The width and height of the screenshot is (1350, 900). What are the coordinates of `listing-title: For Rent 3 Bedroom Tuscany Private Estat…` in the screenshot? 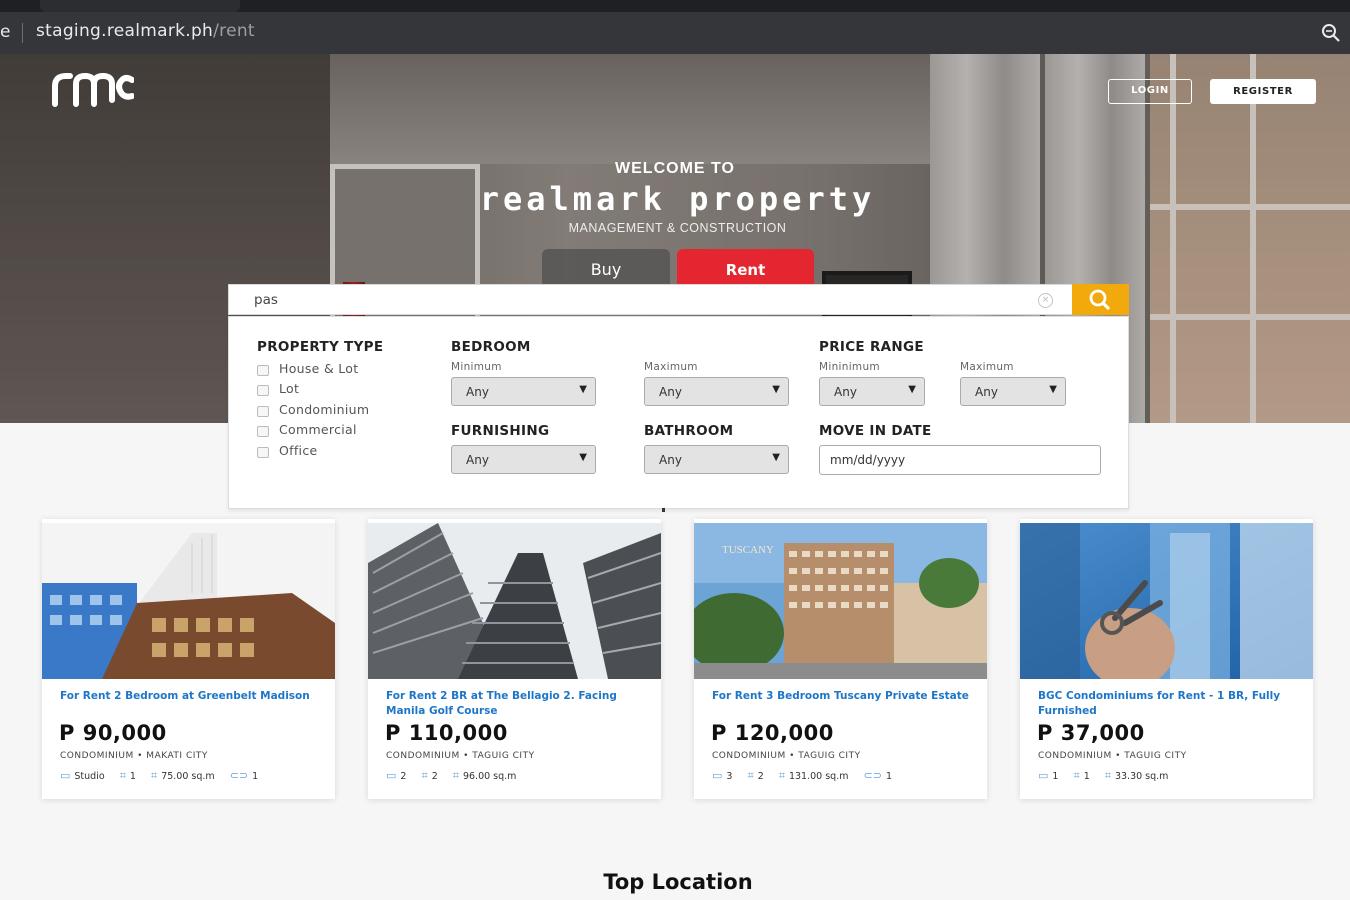 It's located at (842, 696).